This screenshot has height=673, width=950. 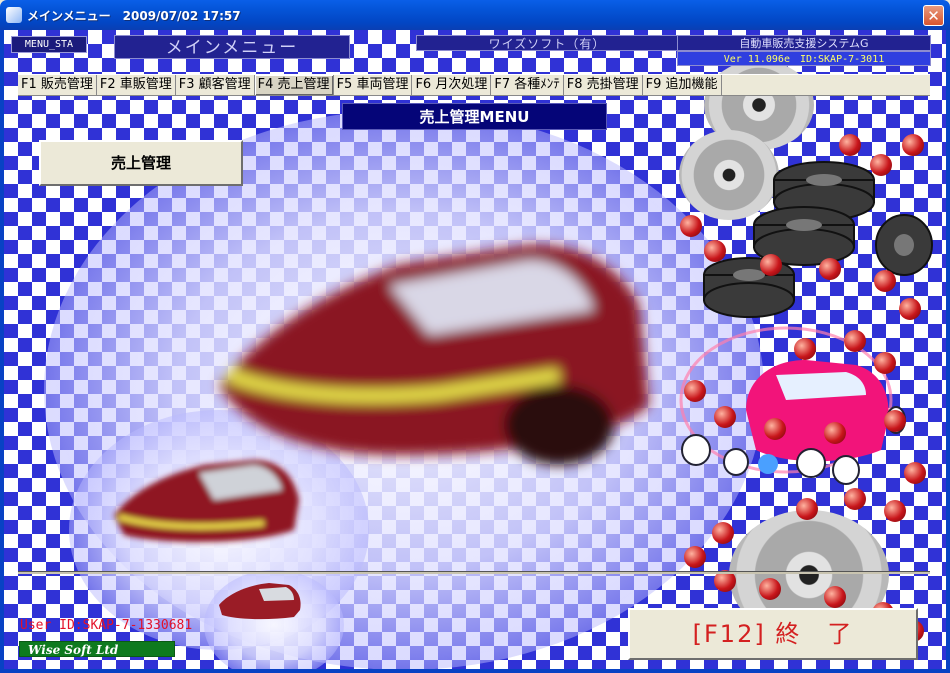 I want to click on app-icon, so click(x=14, y=15).